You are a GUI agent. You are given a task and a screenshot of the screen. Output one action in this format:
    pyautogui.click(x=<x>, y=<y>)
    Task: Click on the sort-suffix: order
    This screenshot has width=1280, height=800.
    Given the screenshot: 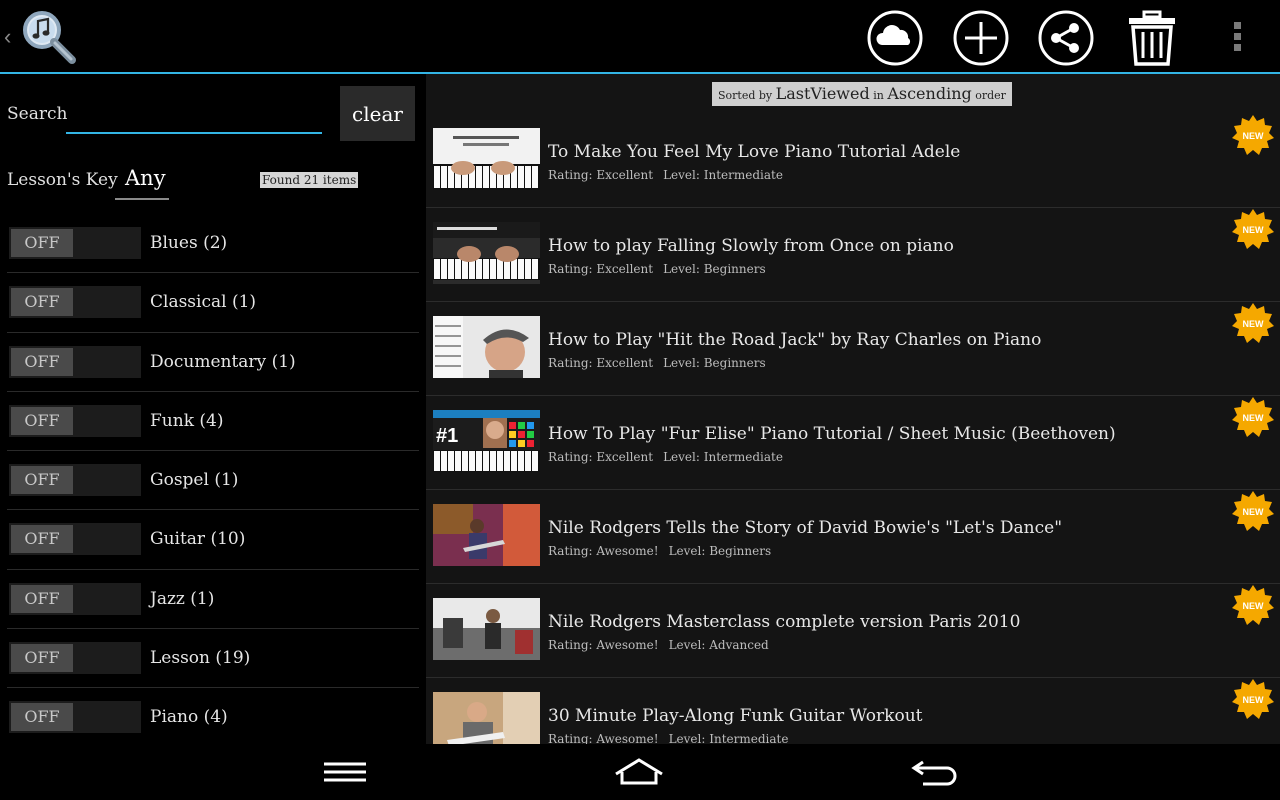 What is the action you would take?
    pyautogui.click(x=990, y=95)
    